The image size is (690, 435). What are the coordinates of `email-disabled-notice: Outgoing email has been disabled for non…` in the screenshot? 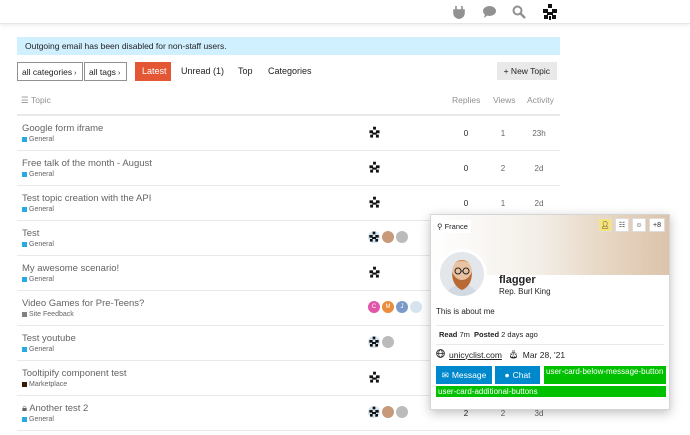 It's located at (288, 46).